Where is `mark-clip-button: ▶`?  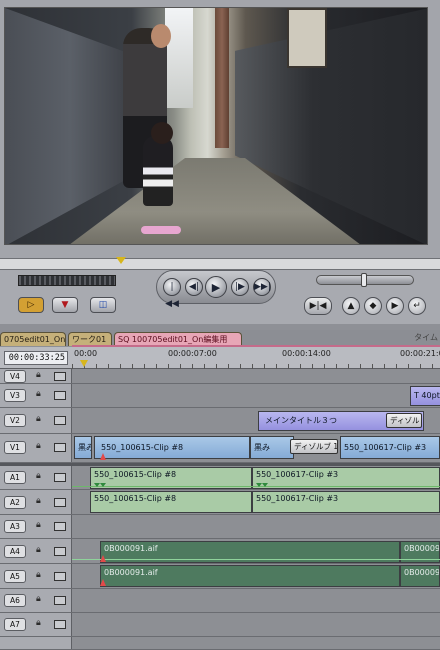
mark-clip-button: ▶ is located at coordinates (395, 306).